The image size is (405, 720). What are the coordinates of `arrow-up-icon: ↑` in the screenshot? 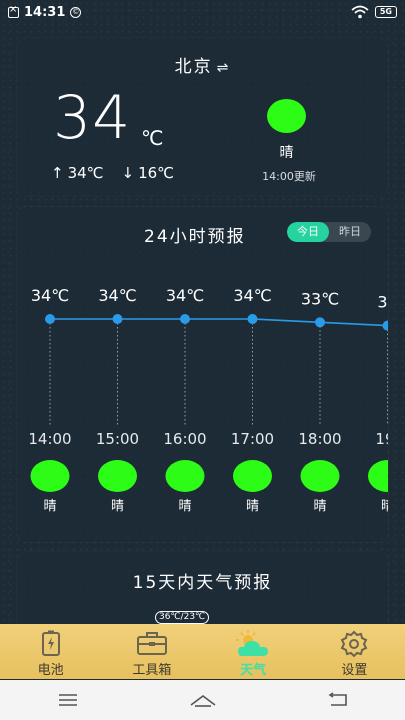 It's located at (57, 173).